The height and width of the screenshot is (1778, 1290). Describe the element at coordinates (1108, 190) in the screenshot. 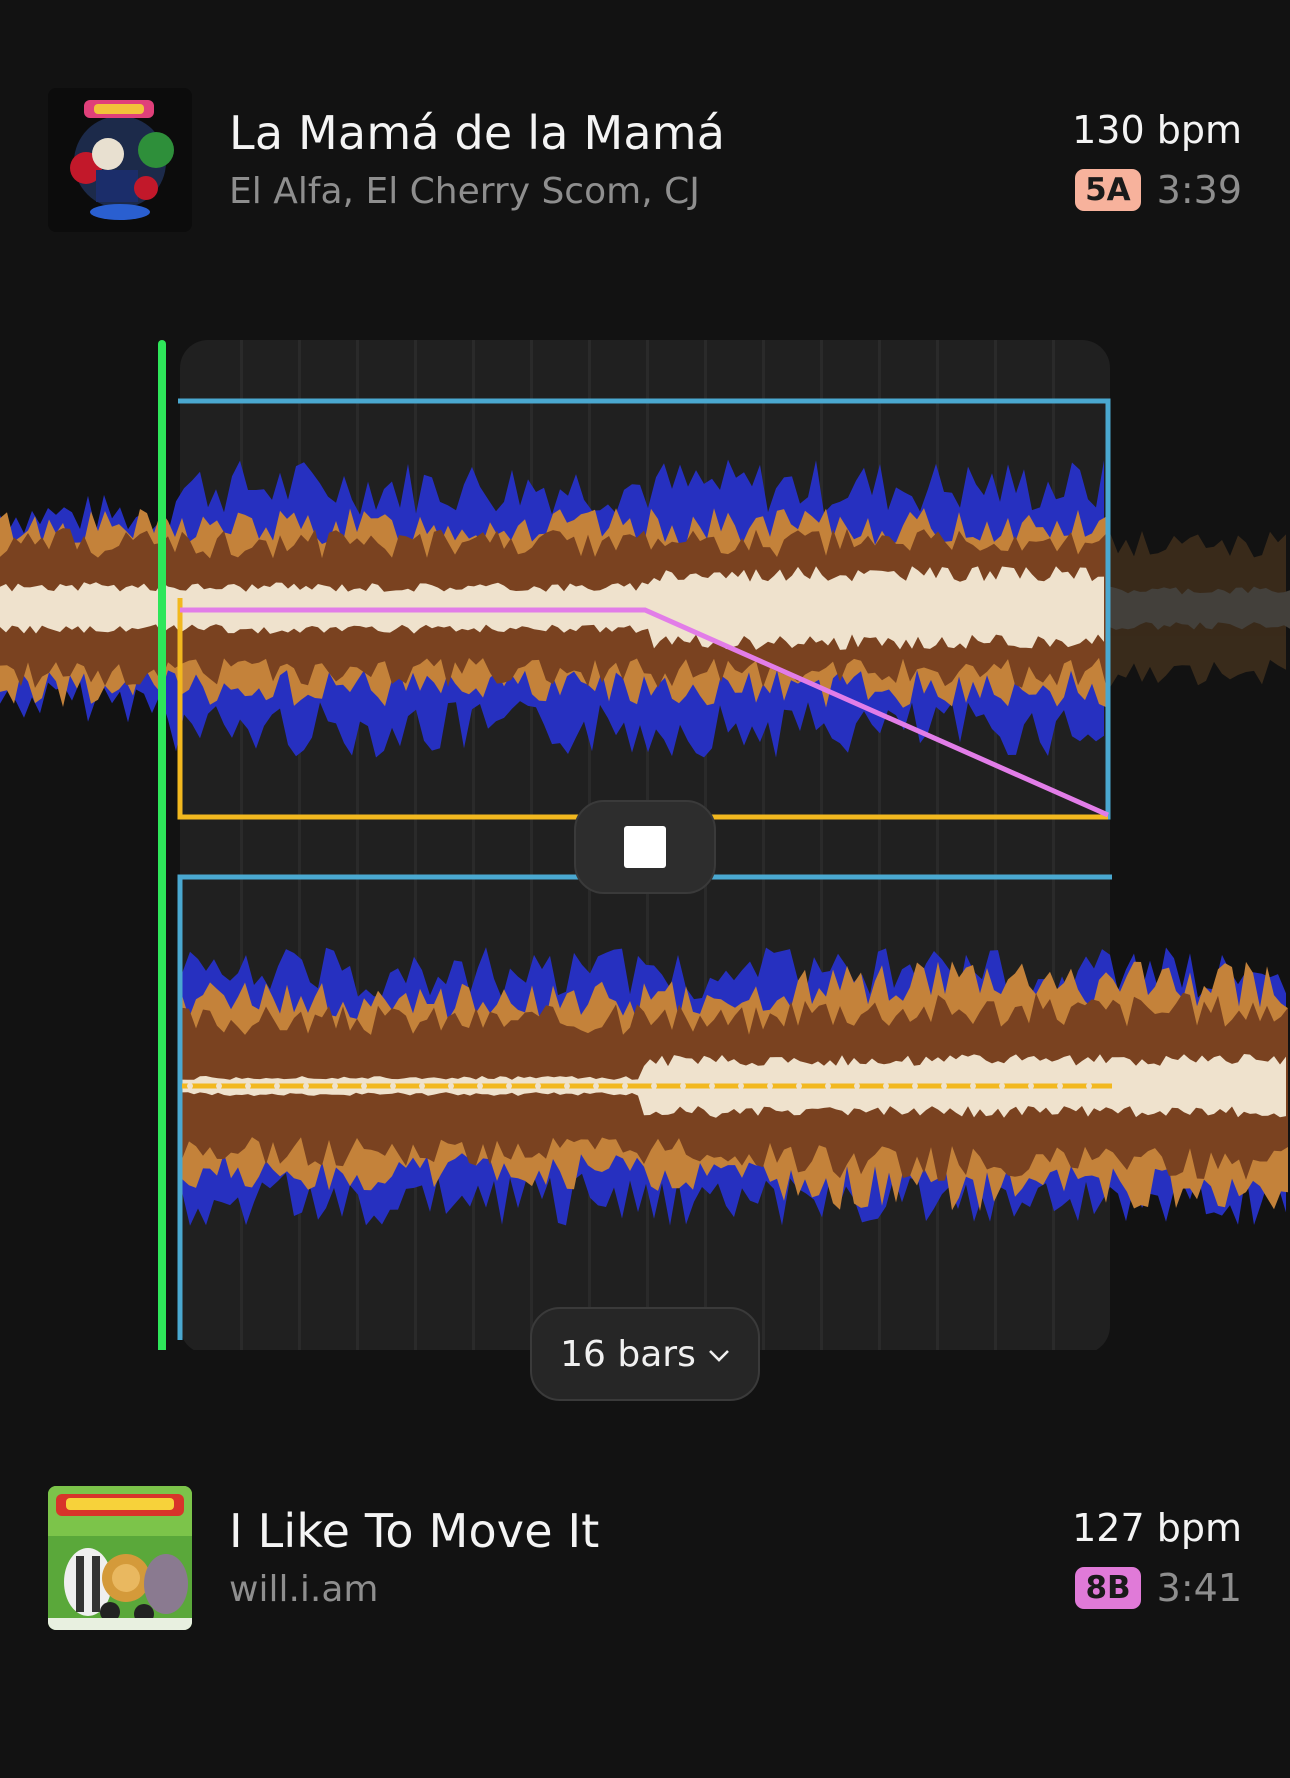

I see `key-badge: 5A` at that location.